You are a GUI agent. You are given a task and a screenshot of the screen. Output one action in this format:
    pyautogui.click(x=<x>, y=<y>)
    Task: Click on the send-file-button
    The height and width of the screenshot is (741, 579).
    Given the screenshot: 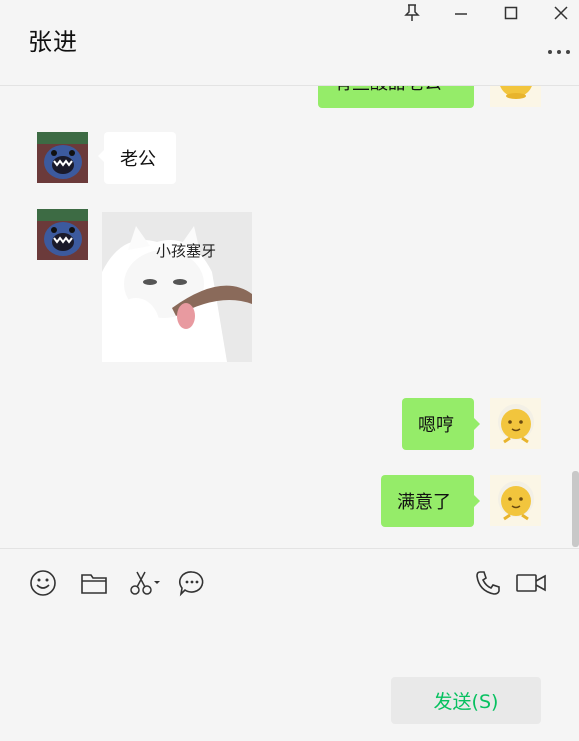 What is the action you would take?
    pyautogui.click(x=94, y=583)
    